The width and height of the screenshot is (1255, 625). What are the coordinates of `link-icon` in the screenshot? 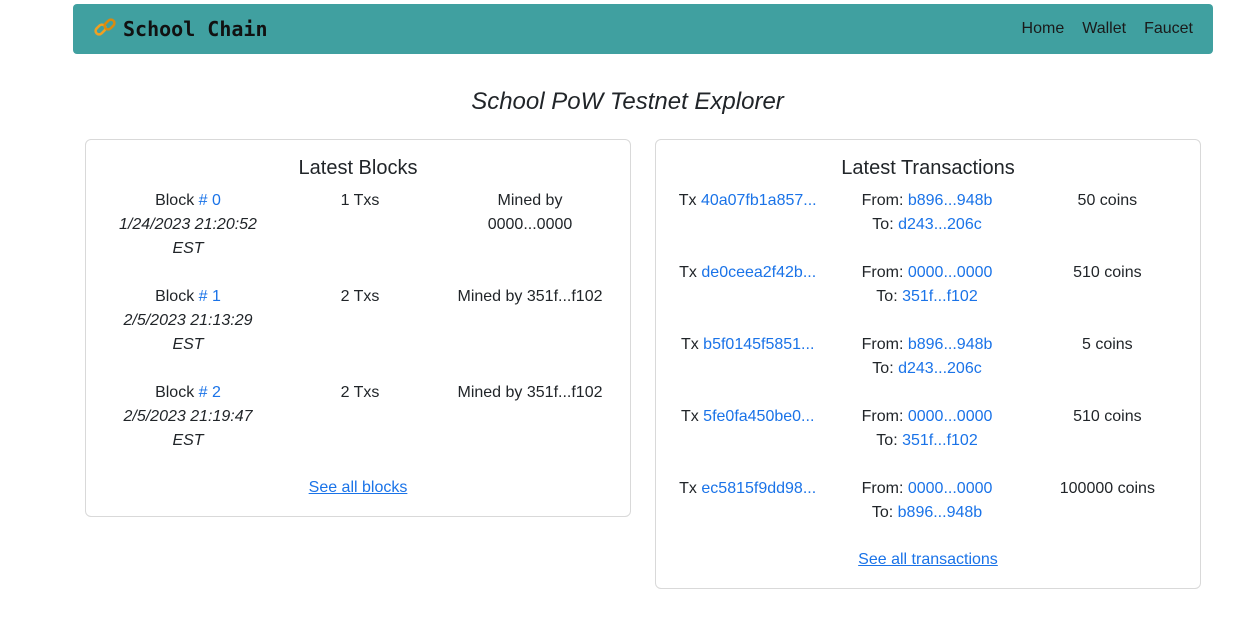 It's located at (105, 29).